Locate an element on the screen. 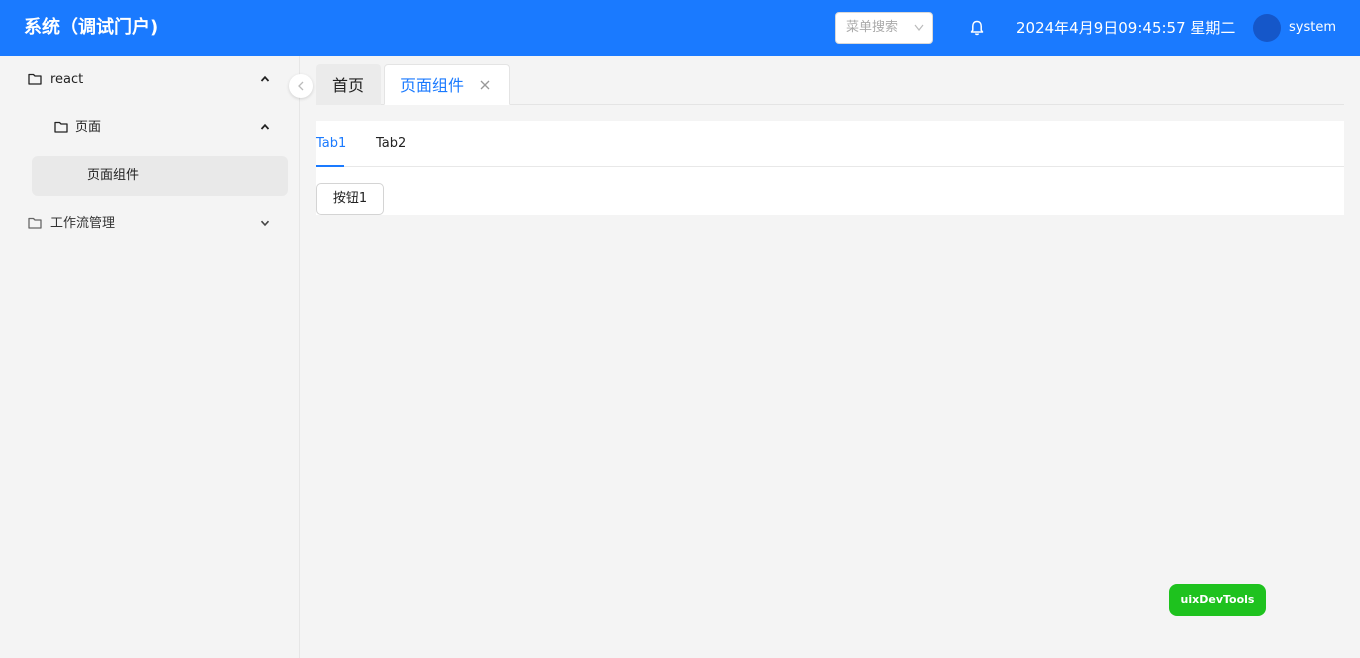 This screenshot has width=1360, height=658. page-tab-home: 首页 is located at coordinates (348, 84).